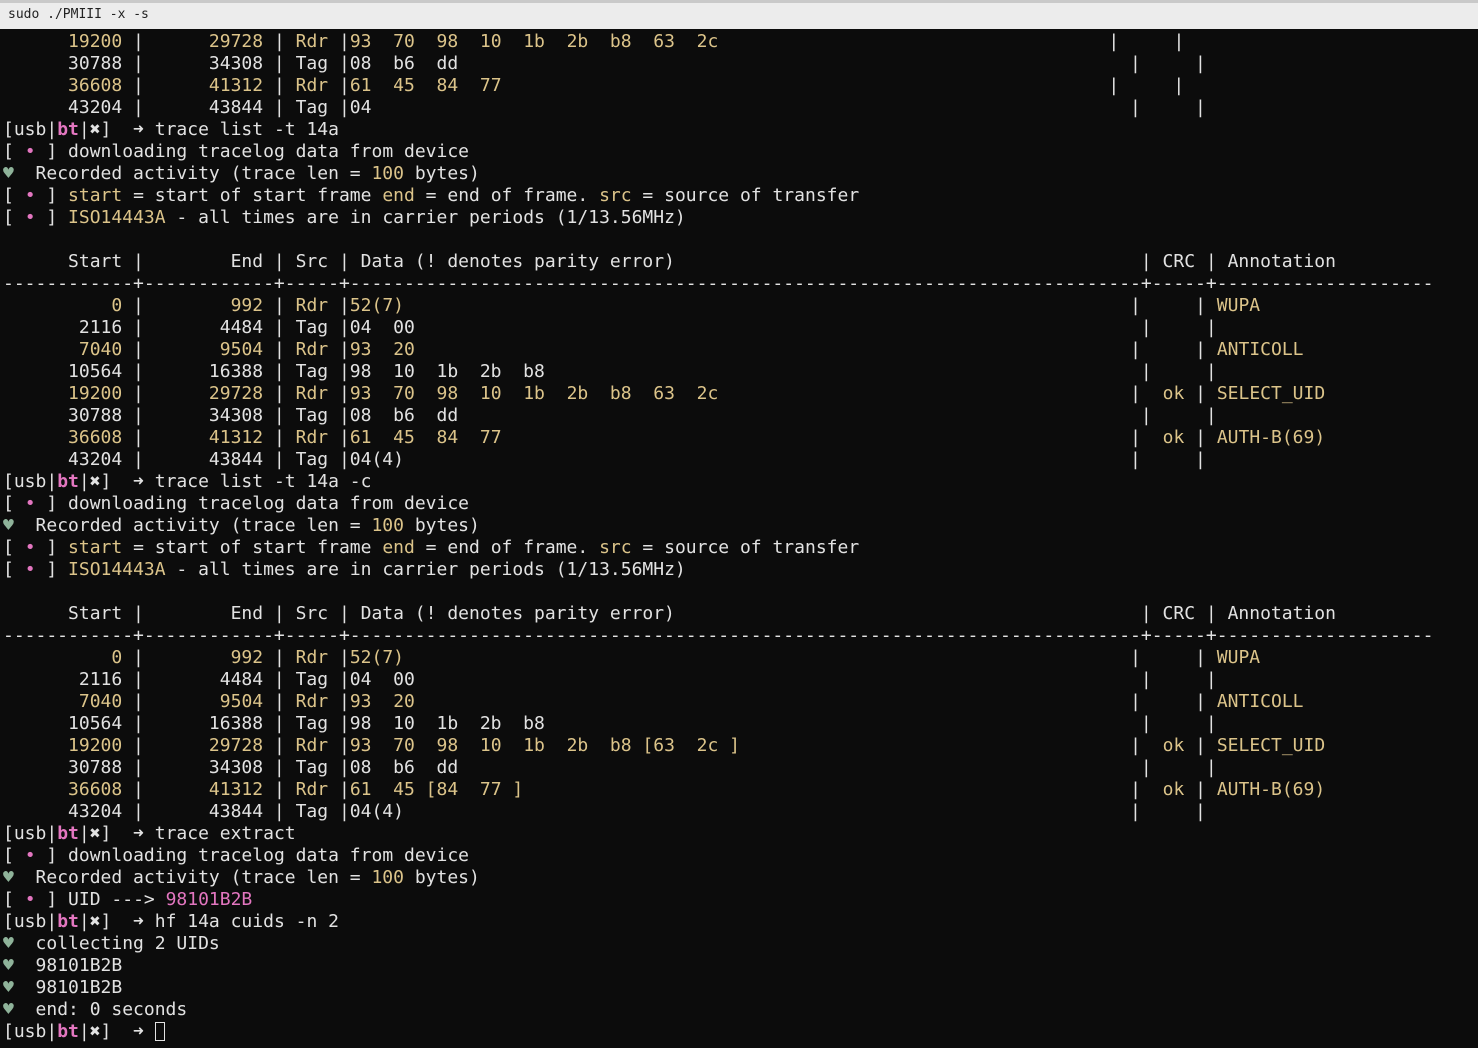  Describe the element at coordinates (745, 547) in the screenshot. I see `terminal-text-segment: = source of transfer` at that location.